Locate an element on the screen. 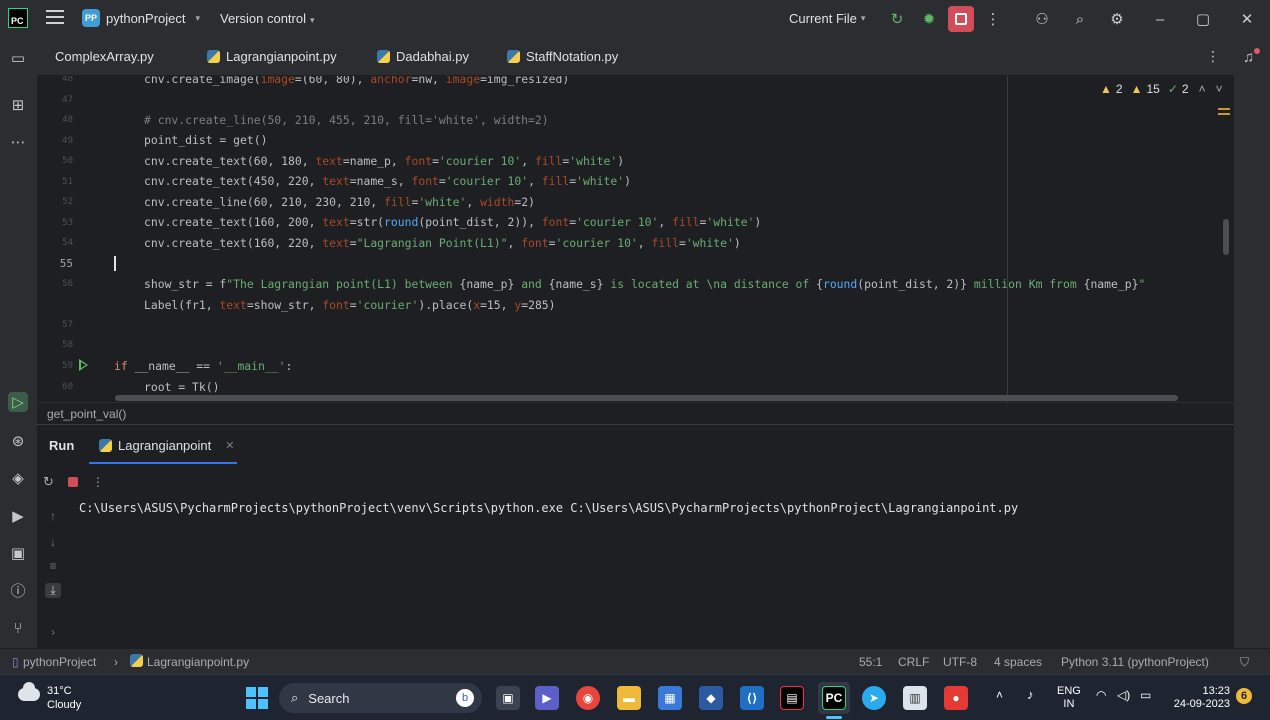  run-tab-label: Lagrangianpoint is located at coordinates (165, 445).